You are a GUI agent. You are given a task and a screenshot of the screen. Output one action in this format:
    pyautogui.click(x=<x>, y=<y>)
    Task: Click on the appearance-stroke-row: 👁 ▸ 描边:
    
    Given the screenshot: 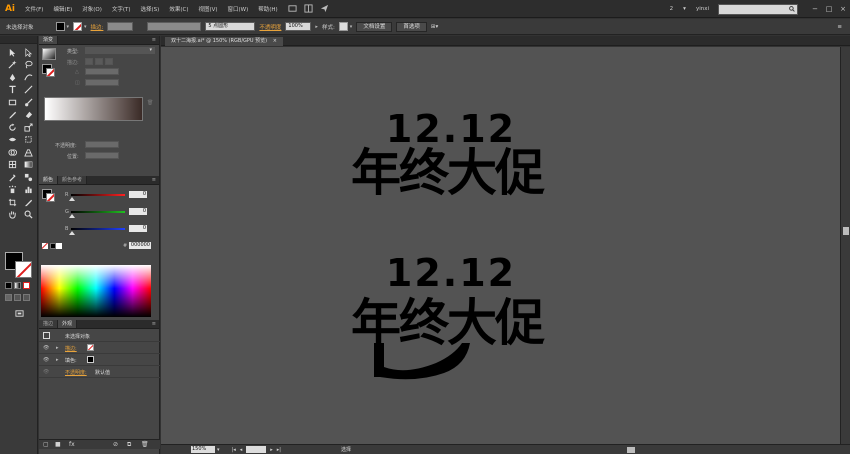 What is the action you would take?
    pyautogui.click(x=99, y=348)
    